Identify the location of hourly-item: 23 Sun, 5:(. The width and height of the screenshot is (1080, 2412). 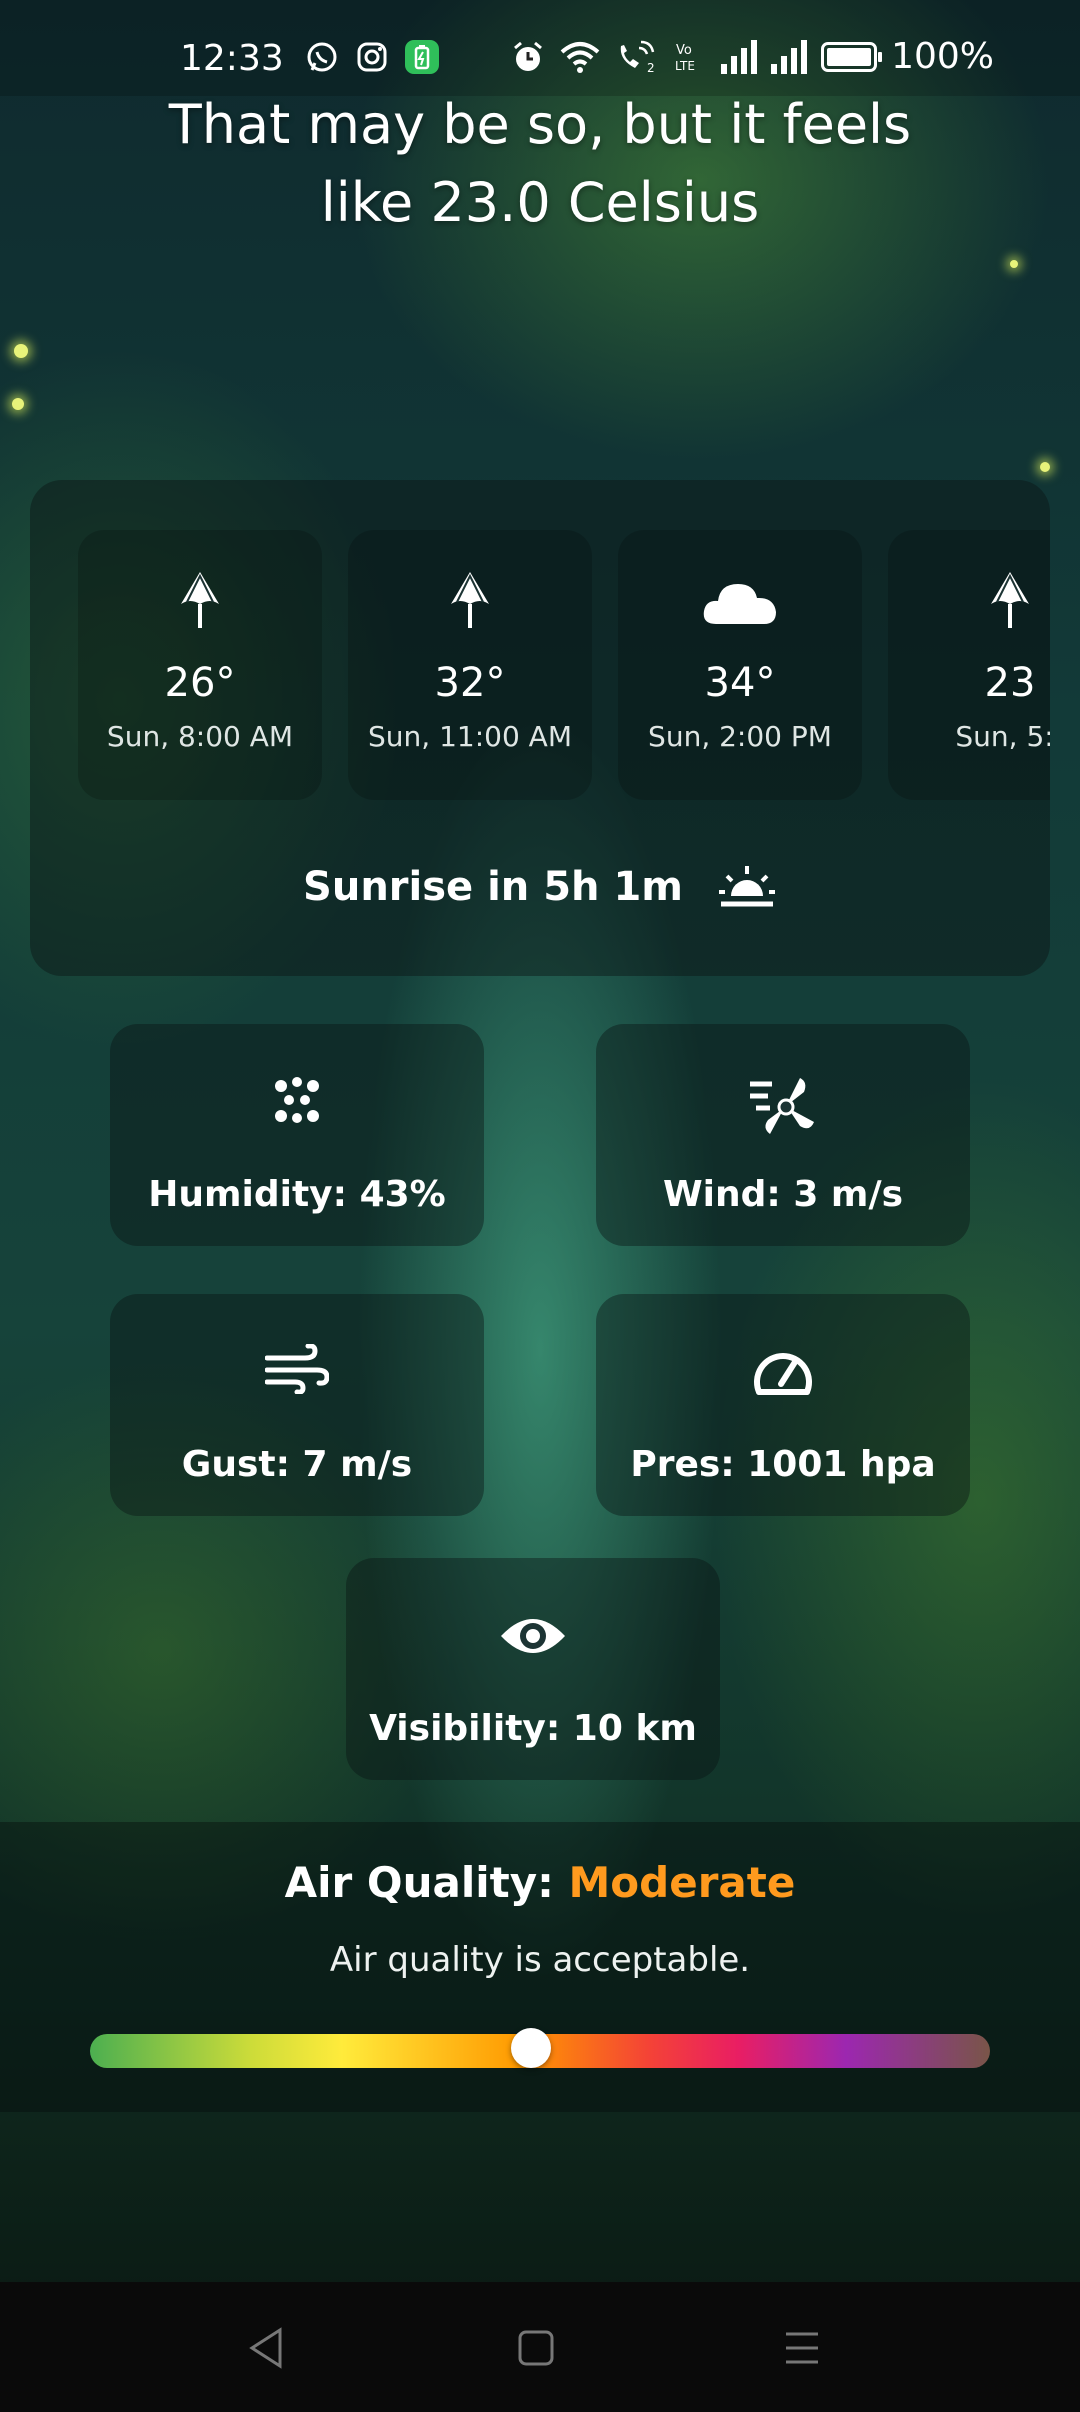
(969, 665).